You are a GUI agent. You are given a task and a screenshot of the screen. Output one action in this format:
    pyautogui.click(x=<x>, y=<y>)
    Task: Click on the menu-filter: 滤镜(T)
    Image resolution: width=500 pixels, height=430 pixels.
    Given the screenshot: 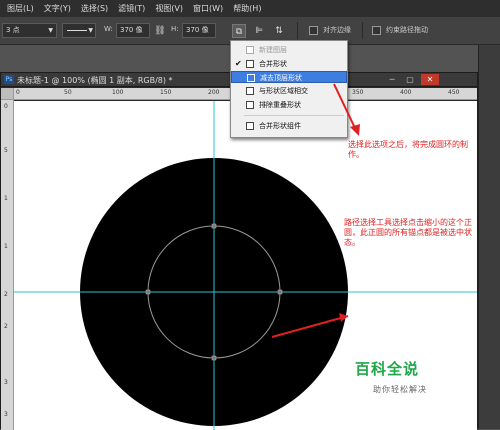 What is the action you would take?
    pyautogui.click(x=131, y=8)
    